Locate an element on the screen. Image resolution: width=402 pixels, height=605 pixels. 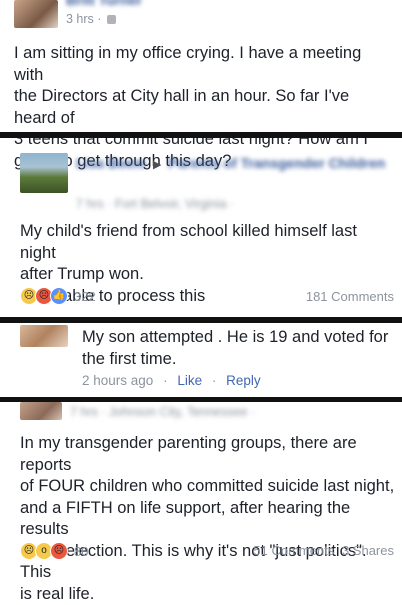
author-name: Britt Turner is located at coordinates (104, 4).